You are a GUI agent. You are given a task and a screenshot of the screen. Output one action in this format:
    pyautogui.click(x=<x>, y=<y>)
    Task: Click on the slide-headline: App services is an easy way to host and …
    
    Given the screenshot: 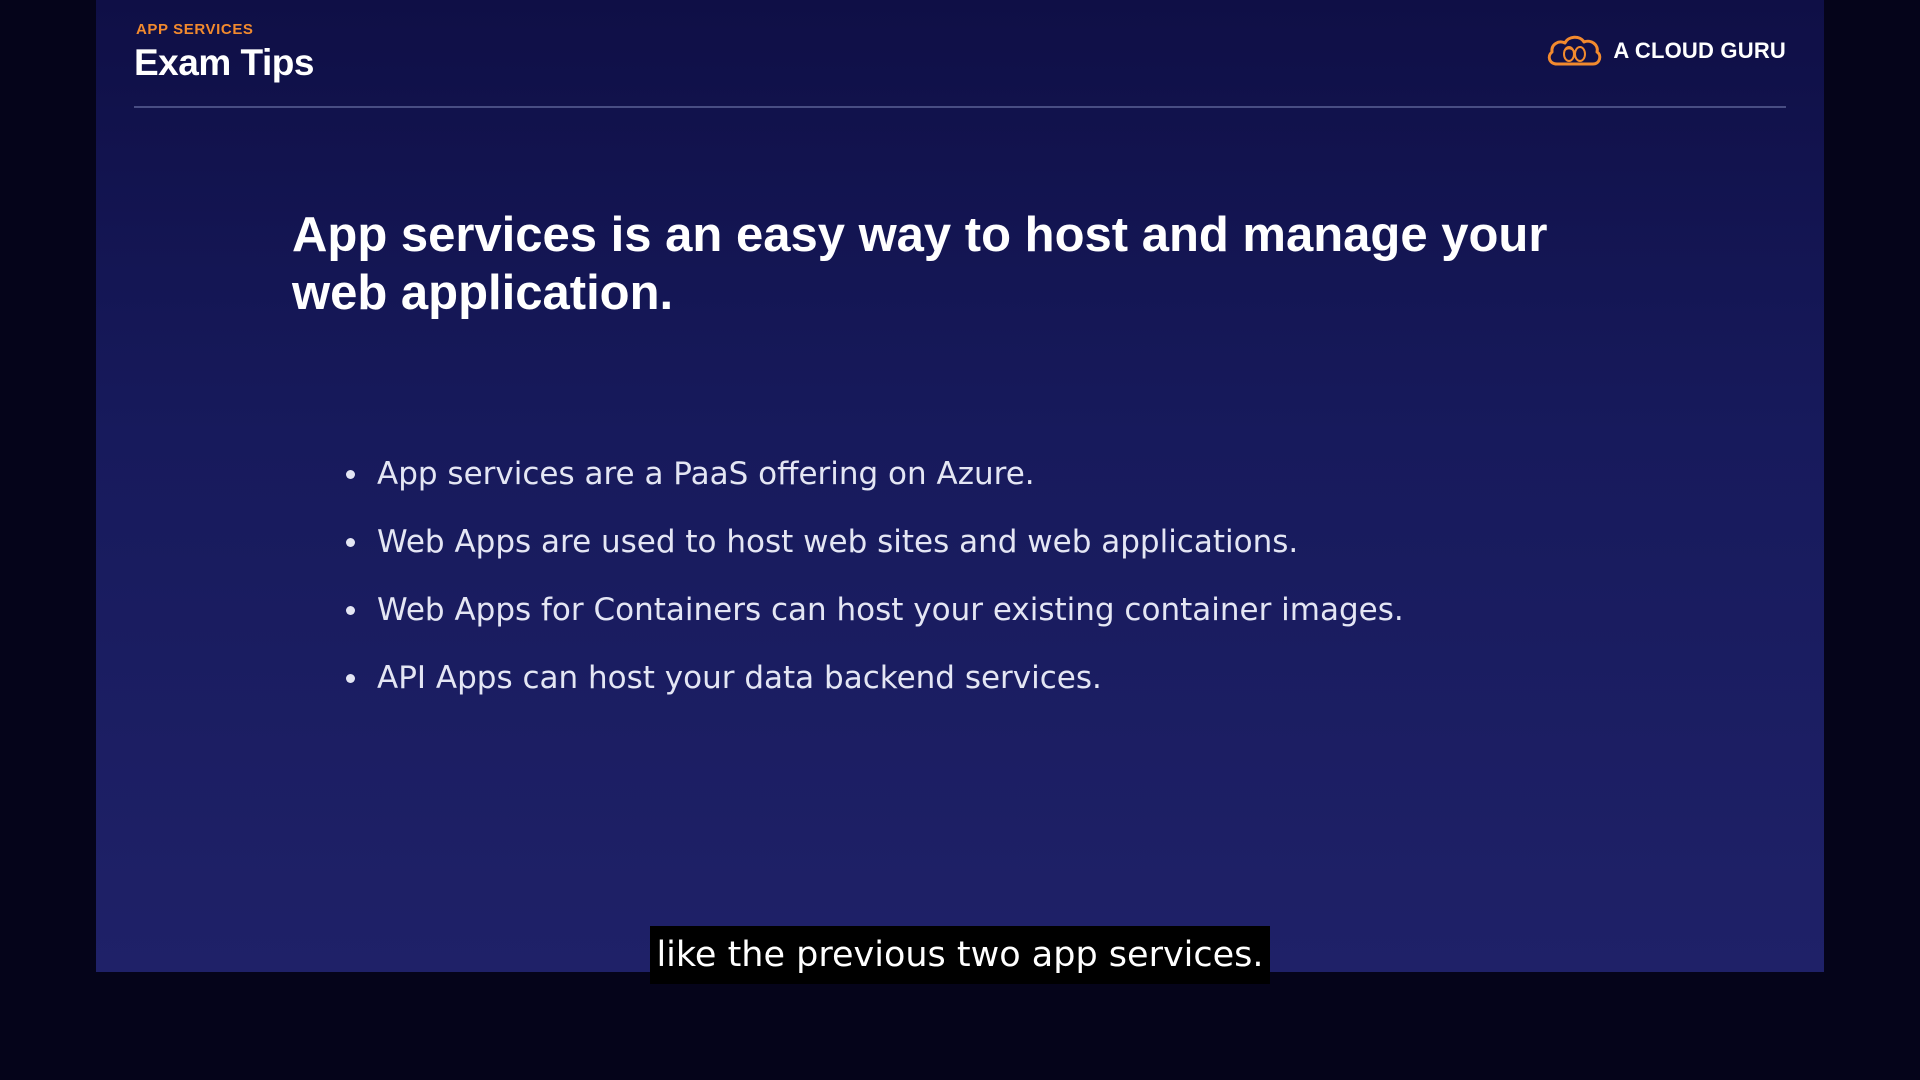 What is the action you would take?
    pyautogui.click(x=920, y=264)
    